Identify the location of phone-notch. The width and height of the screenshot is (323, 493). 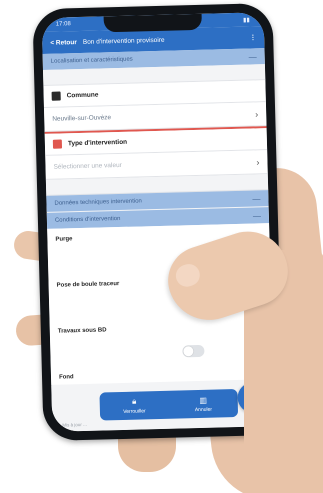
(152, 23).